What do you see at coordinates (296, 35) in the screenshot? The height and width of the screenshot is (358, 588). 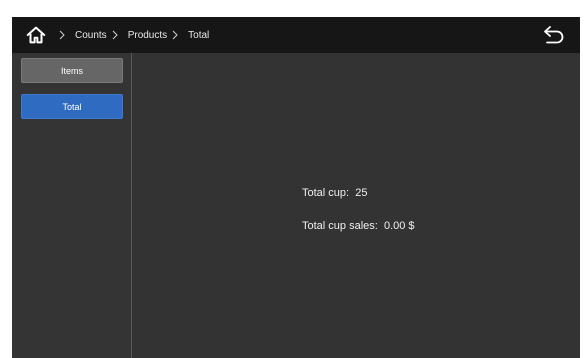 I see `top-bar: Counts Products Total` at bounding box center [296, 35].